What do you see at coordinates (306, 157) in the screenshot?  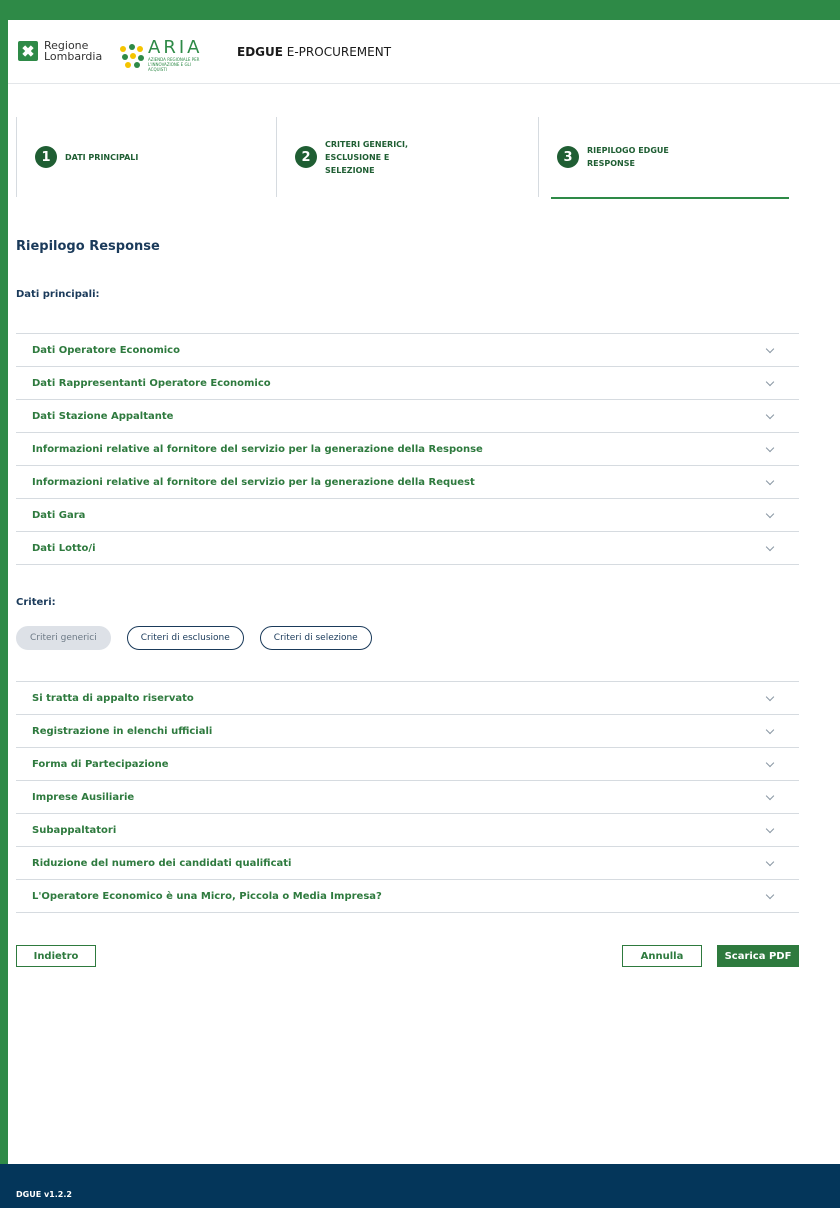 I see `step-number-badge: 2` at bounding box center [306, 157].